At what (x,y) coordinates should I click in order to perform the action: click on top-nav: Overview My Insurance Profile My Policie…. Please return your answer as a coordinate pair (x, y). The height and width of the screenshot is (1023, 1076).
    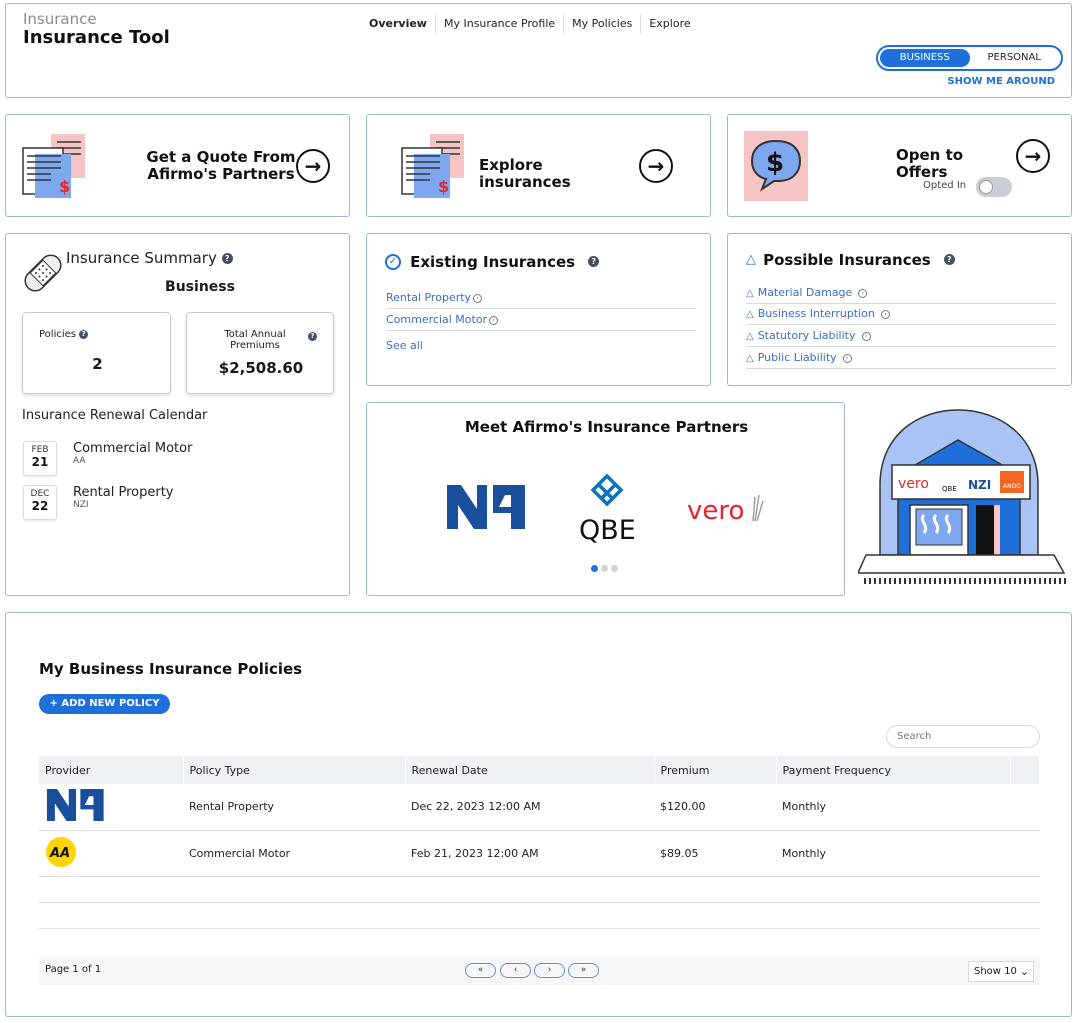
    Looking at the image, I should click on (530, 24).